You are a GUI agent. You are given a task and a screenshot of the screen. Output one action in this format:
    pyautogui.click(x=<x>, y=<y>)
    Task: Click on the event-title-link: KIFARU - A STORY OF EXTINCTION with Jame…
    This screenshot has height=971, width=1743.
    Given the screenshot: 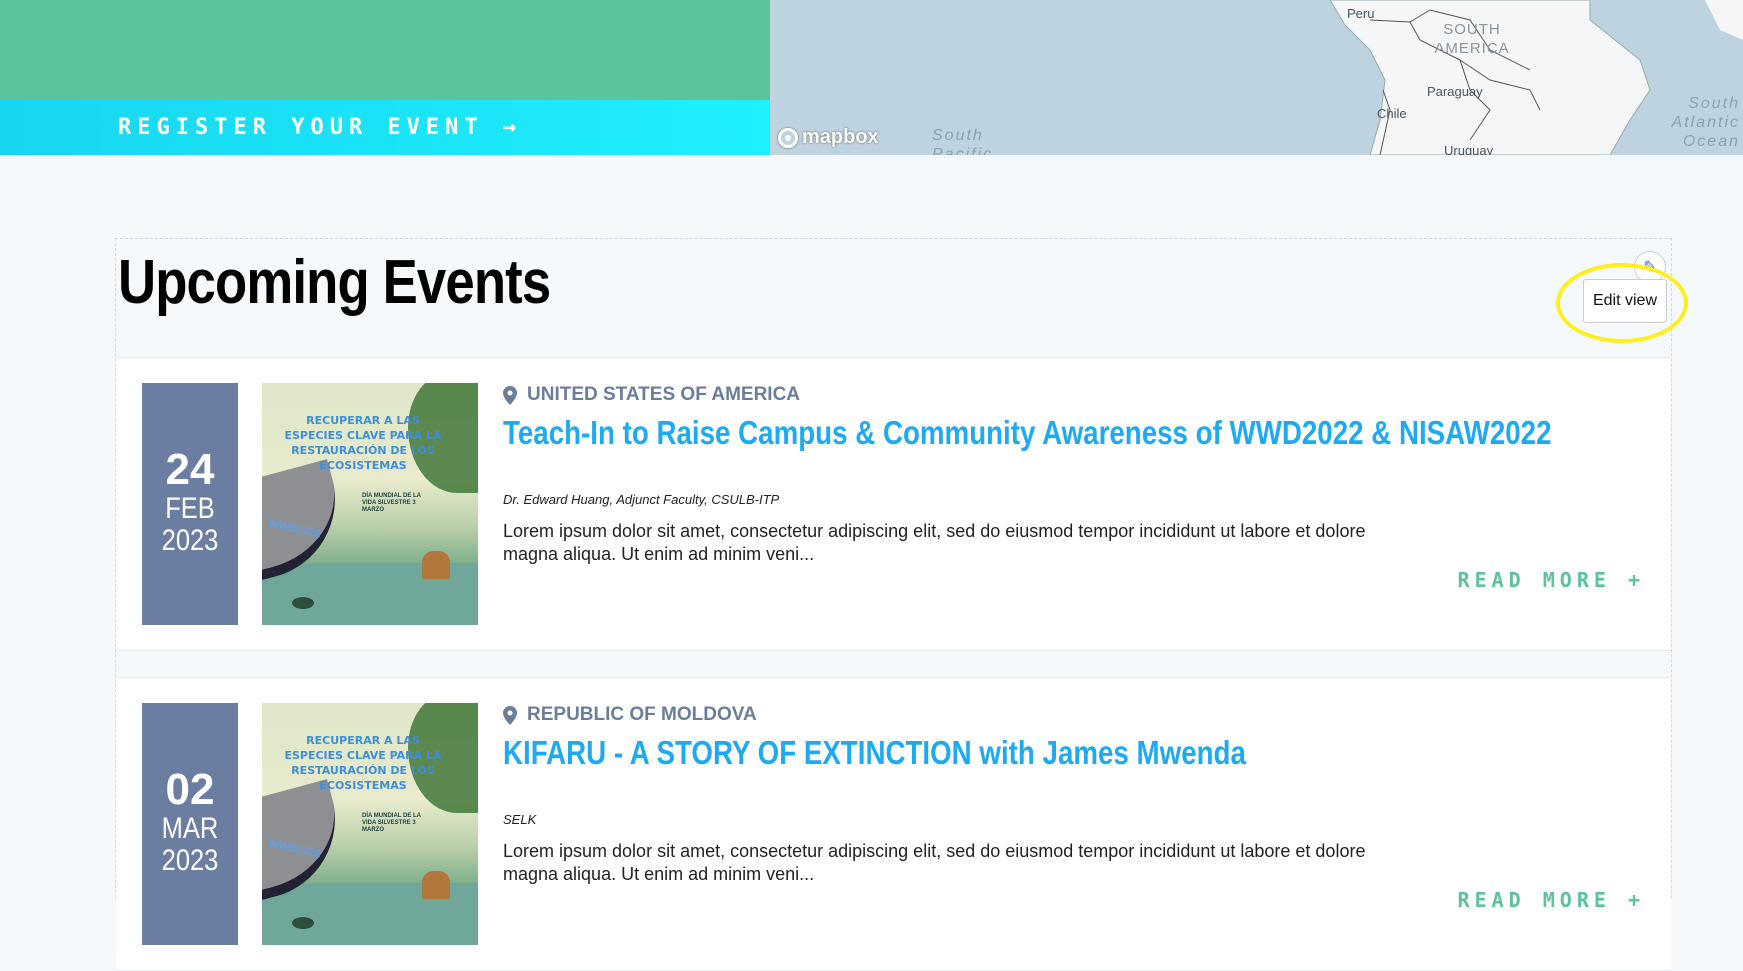 What is the action you would take?
    pyautogui.click(x=874, y=753)
    